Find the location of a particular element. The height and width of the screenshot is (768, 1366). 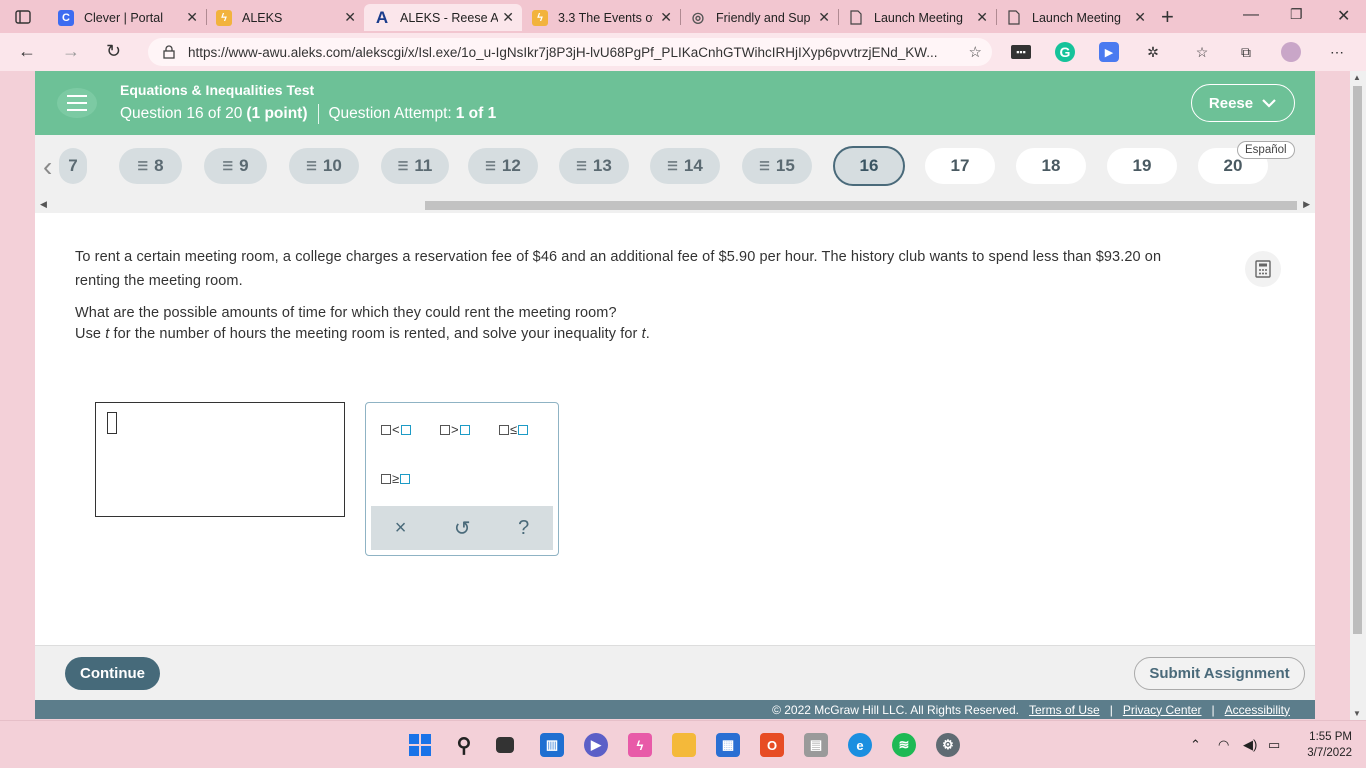

undo-icon: ↺ is located at coordinates (462, 528).